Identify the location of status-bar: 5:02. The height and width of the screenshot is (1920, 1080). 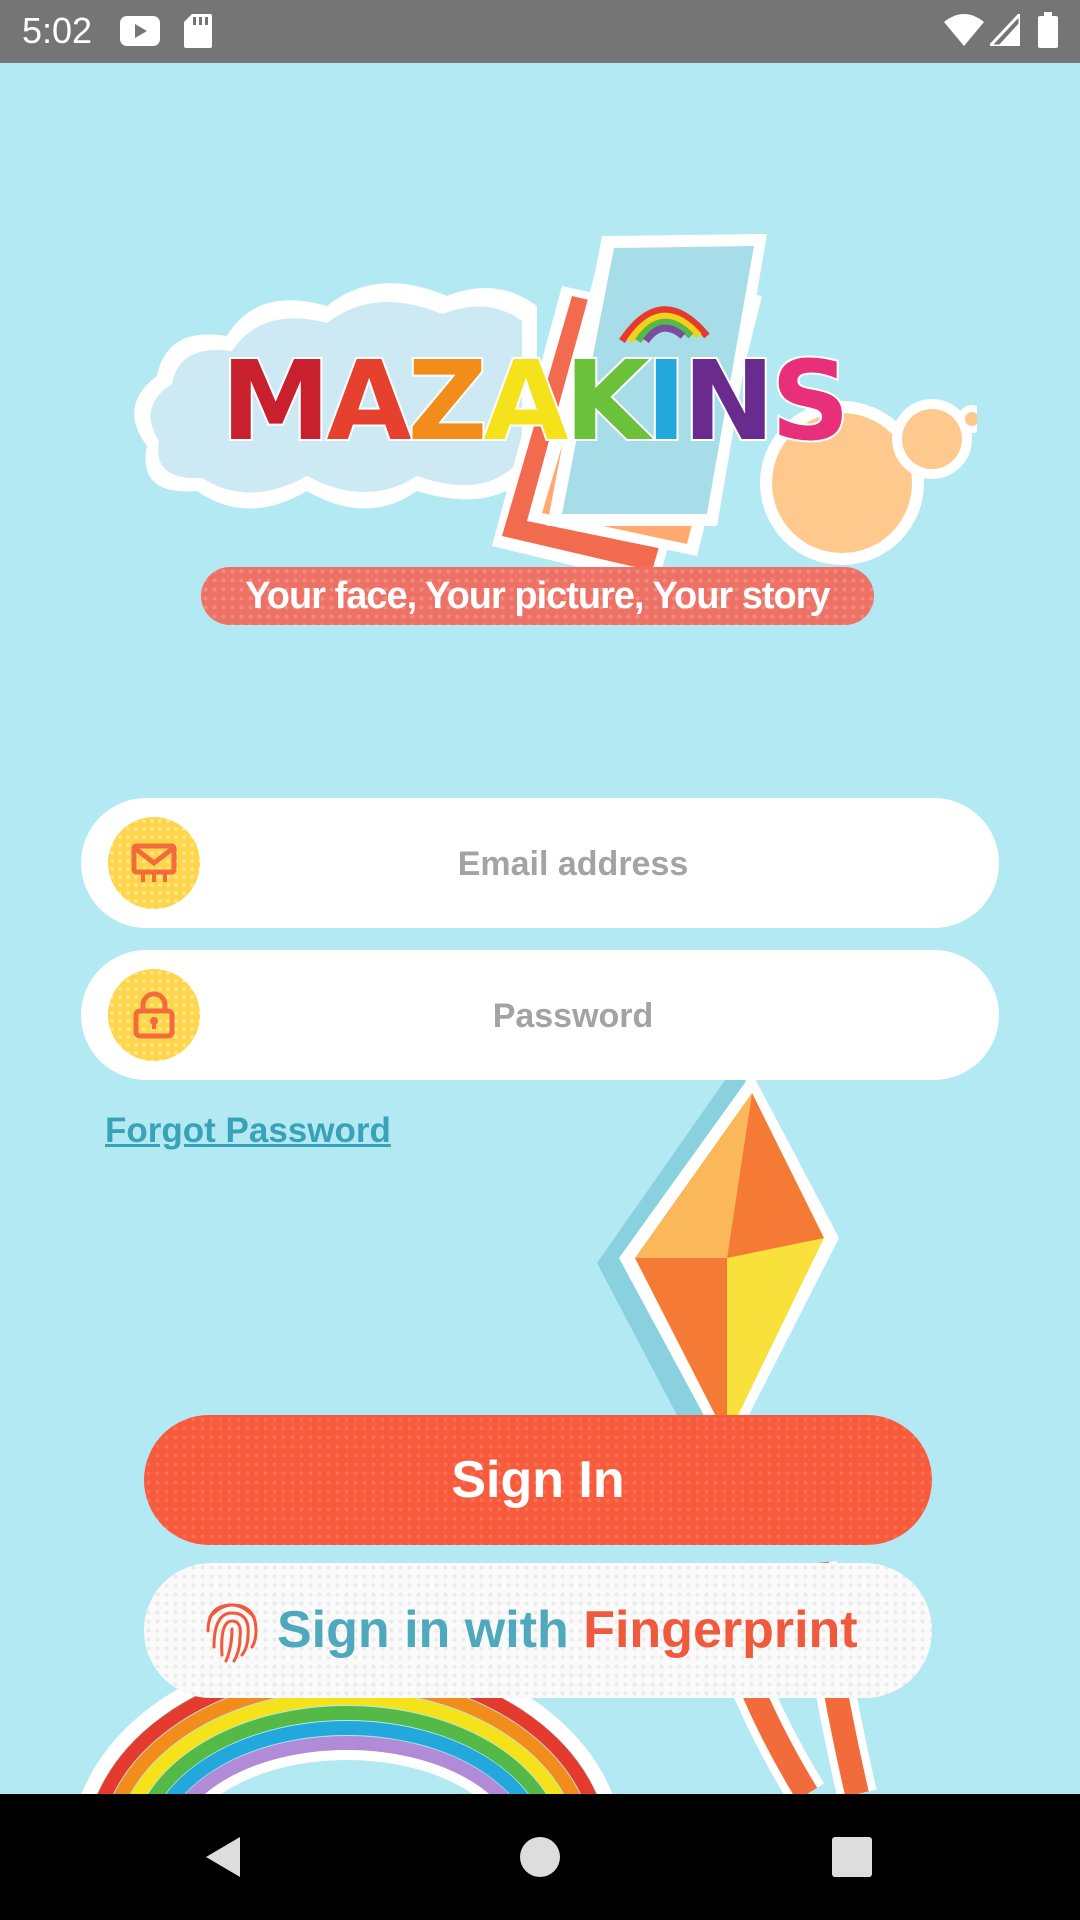
(540, 31).